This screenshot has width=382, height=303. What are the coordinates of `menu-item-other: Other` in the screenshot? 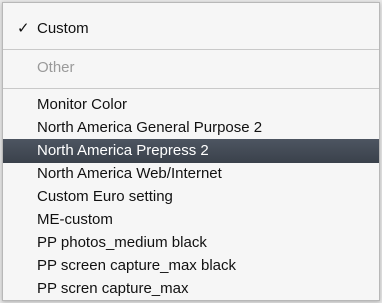 It's located at (191, 68).